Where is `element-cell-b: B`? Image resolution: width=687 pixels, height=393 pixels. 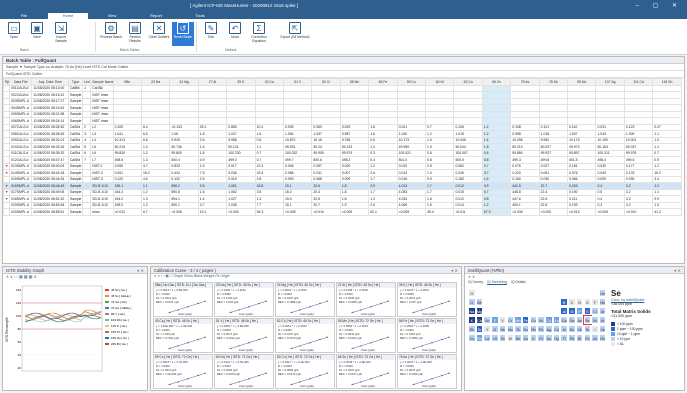 element-cell-b: B is located at coordinates (564, 302).